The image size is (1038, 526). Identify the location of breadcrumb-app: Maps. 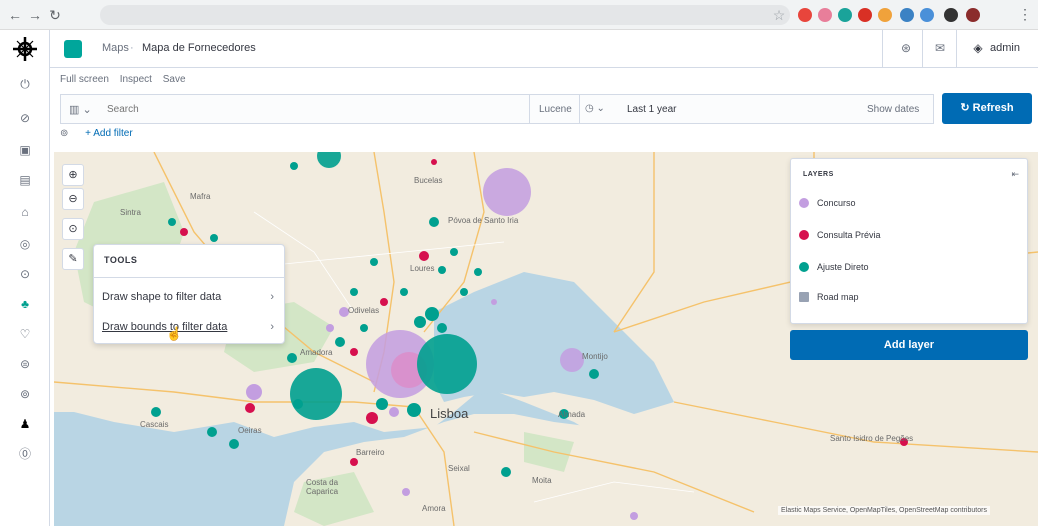
(115, 48).